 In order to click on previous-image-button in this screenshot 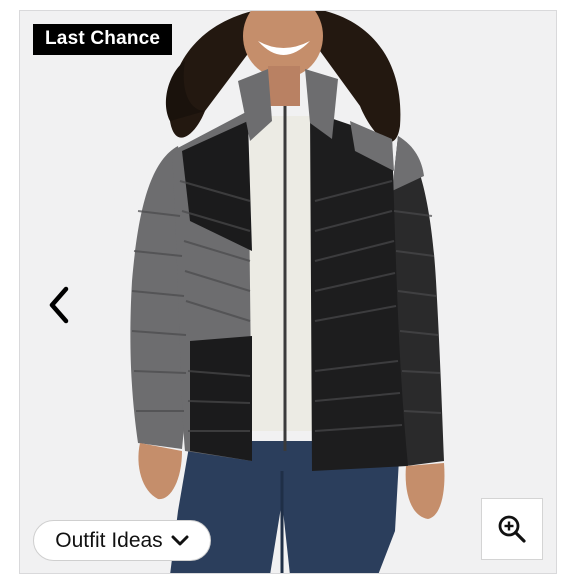, I will do `click(59, 305)`.